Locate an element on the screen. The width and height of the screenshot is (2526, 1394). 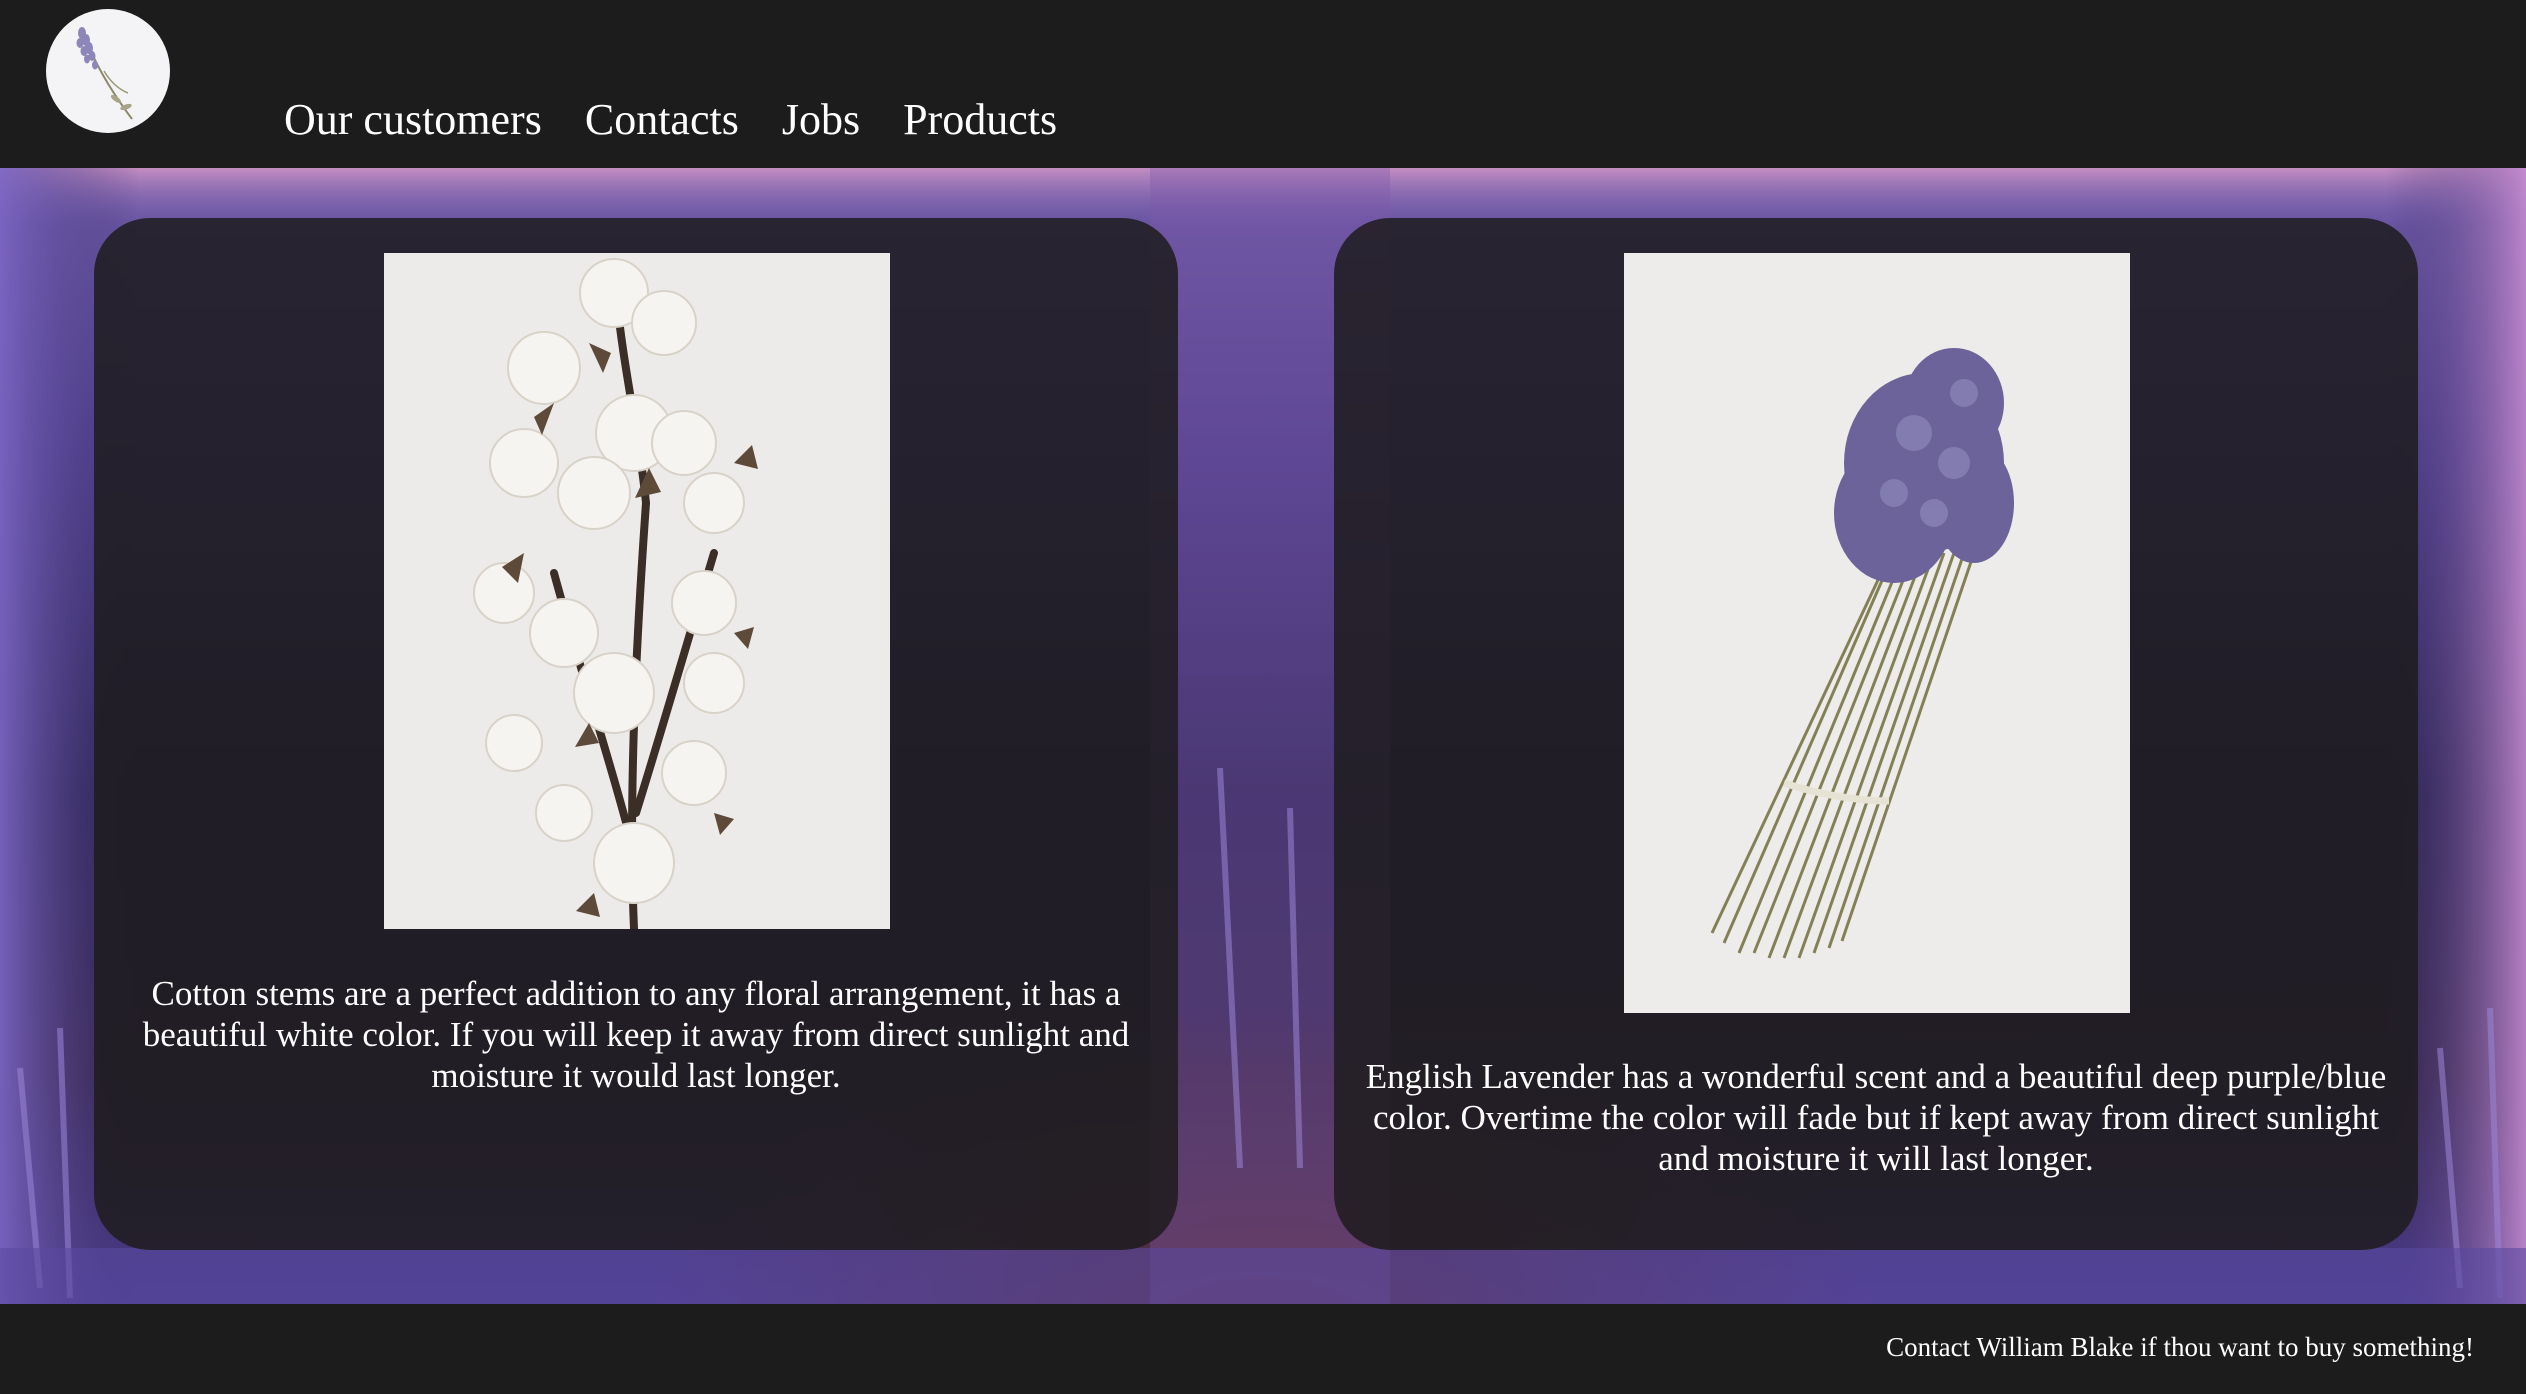
logo is located at coordinates (108, 71).